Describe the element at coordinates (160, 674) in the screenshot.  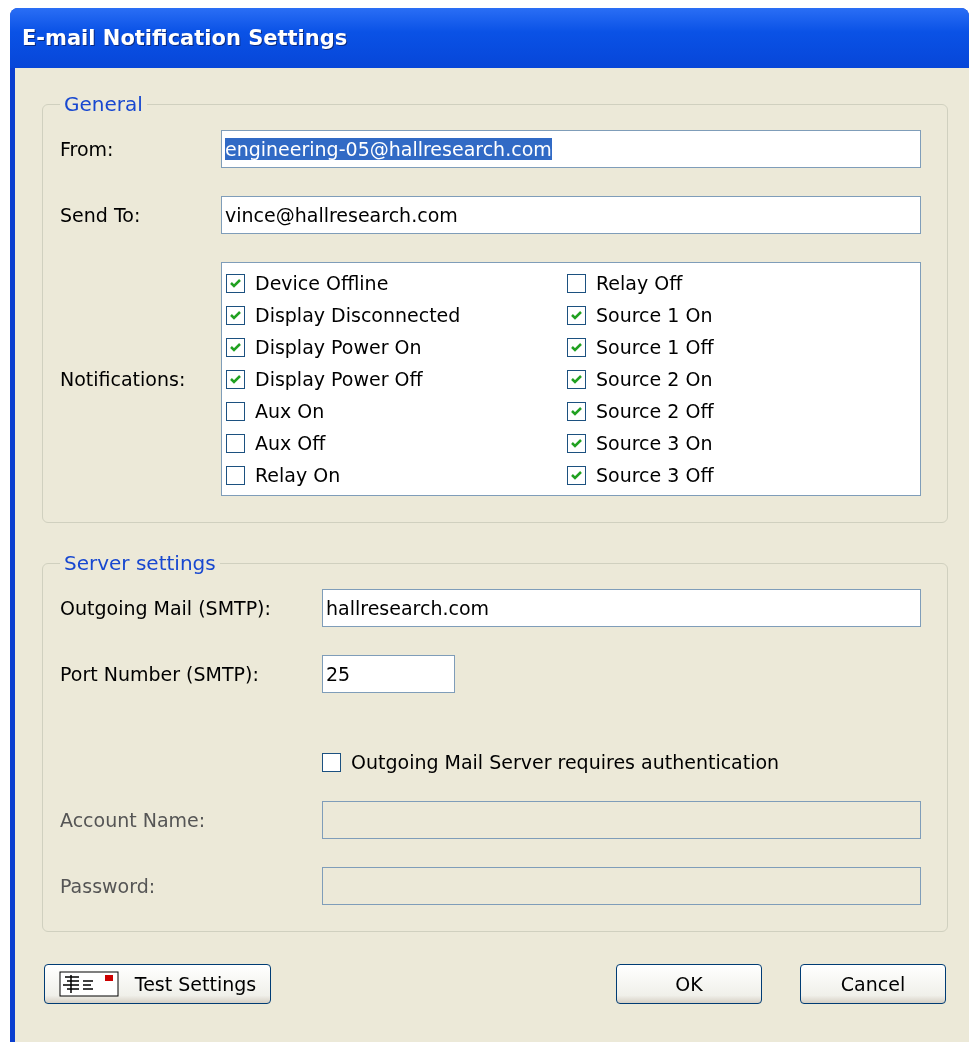
I see `field-label: Port Number (SMTP):` at that location.